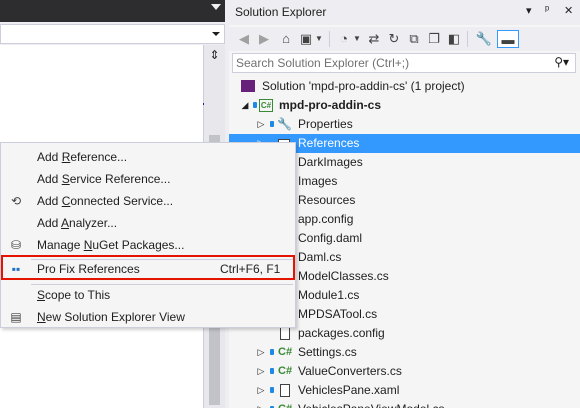 This screenshot has height=408, width=580. What do you see at coordinates (16, 317) in the screenshot?
I see `new-view-icon: ▤` at bounding box center [16, 317].